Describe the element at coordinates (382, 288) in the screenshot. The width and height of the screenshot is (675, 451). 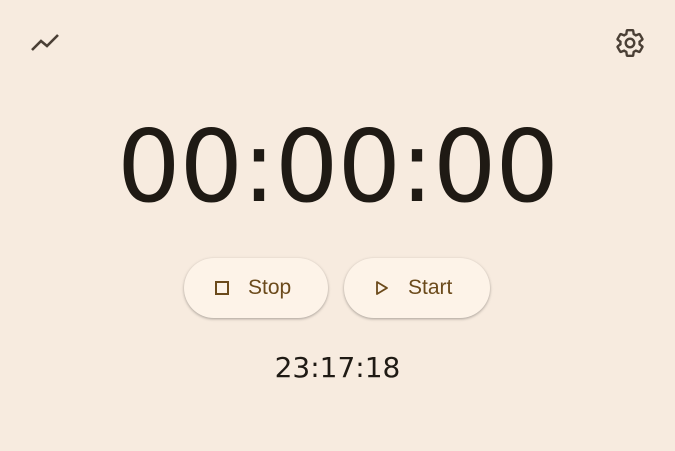
I see `play-triangle-icon` at that location.